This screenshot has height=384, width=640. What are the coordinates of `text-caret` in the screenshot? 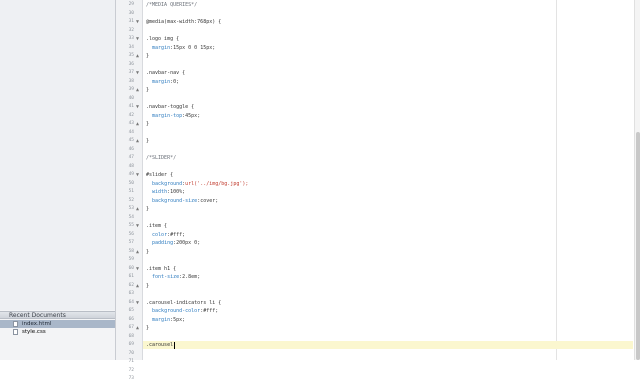 It's located at (175, 345).